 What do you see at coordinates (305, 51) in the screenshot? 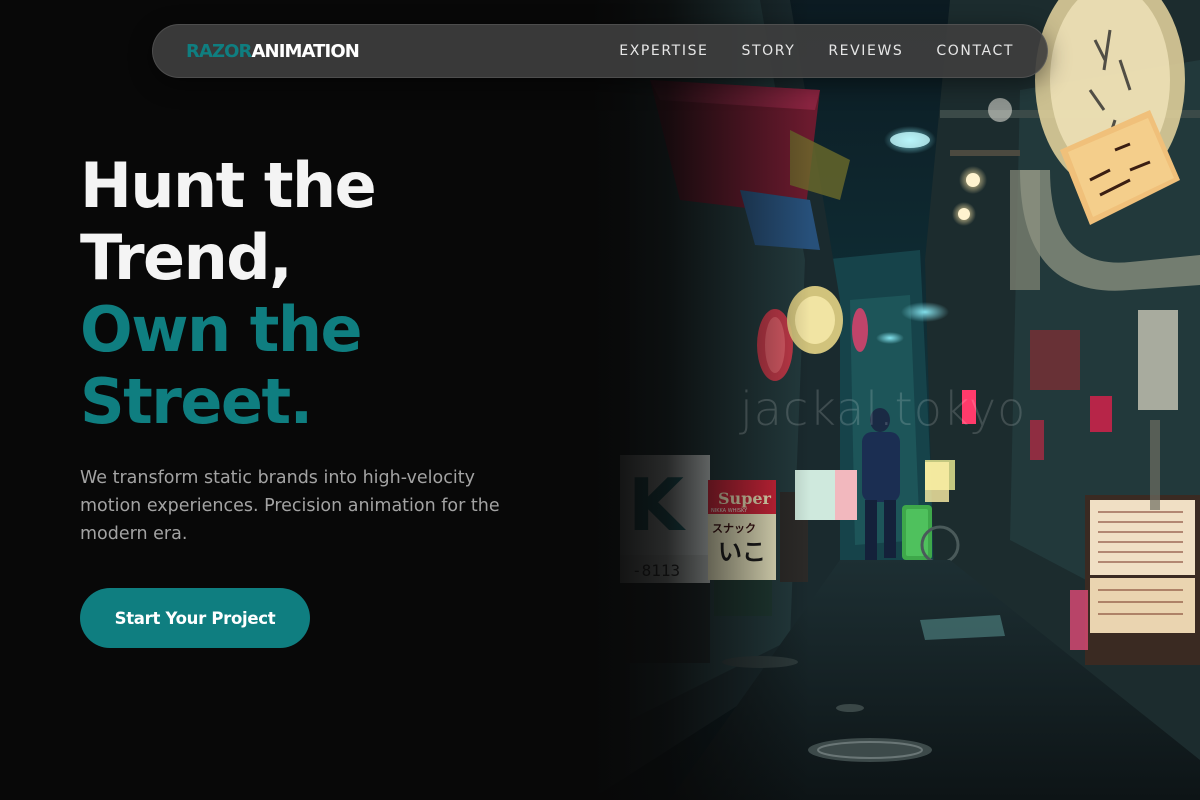
I see `logo-main-text: ANIMATION` at bounding box center [305, 51].